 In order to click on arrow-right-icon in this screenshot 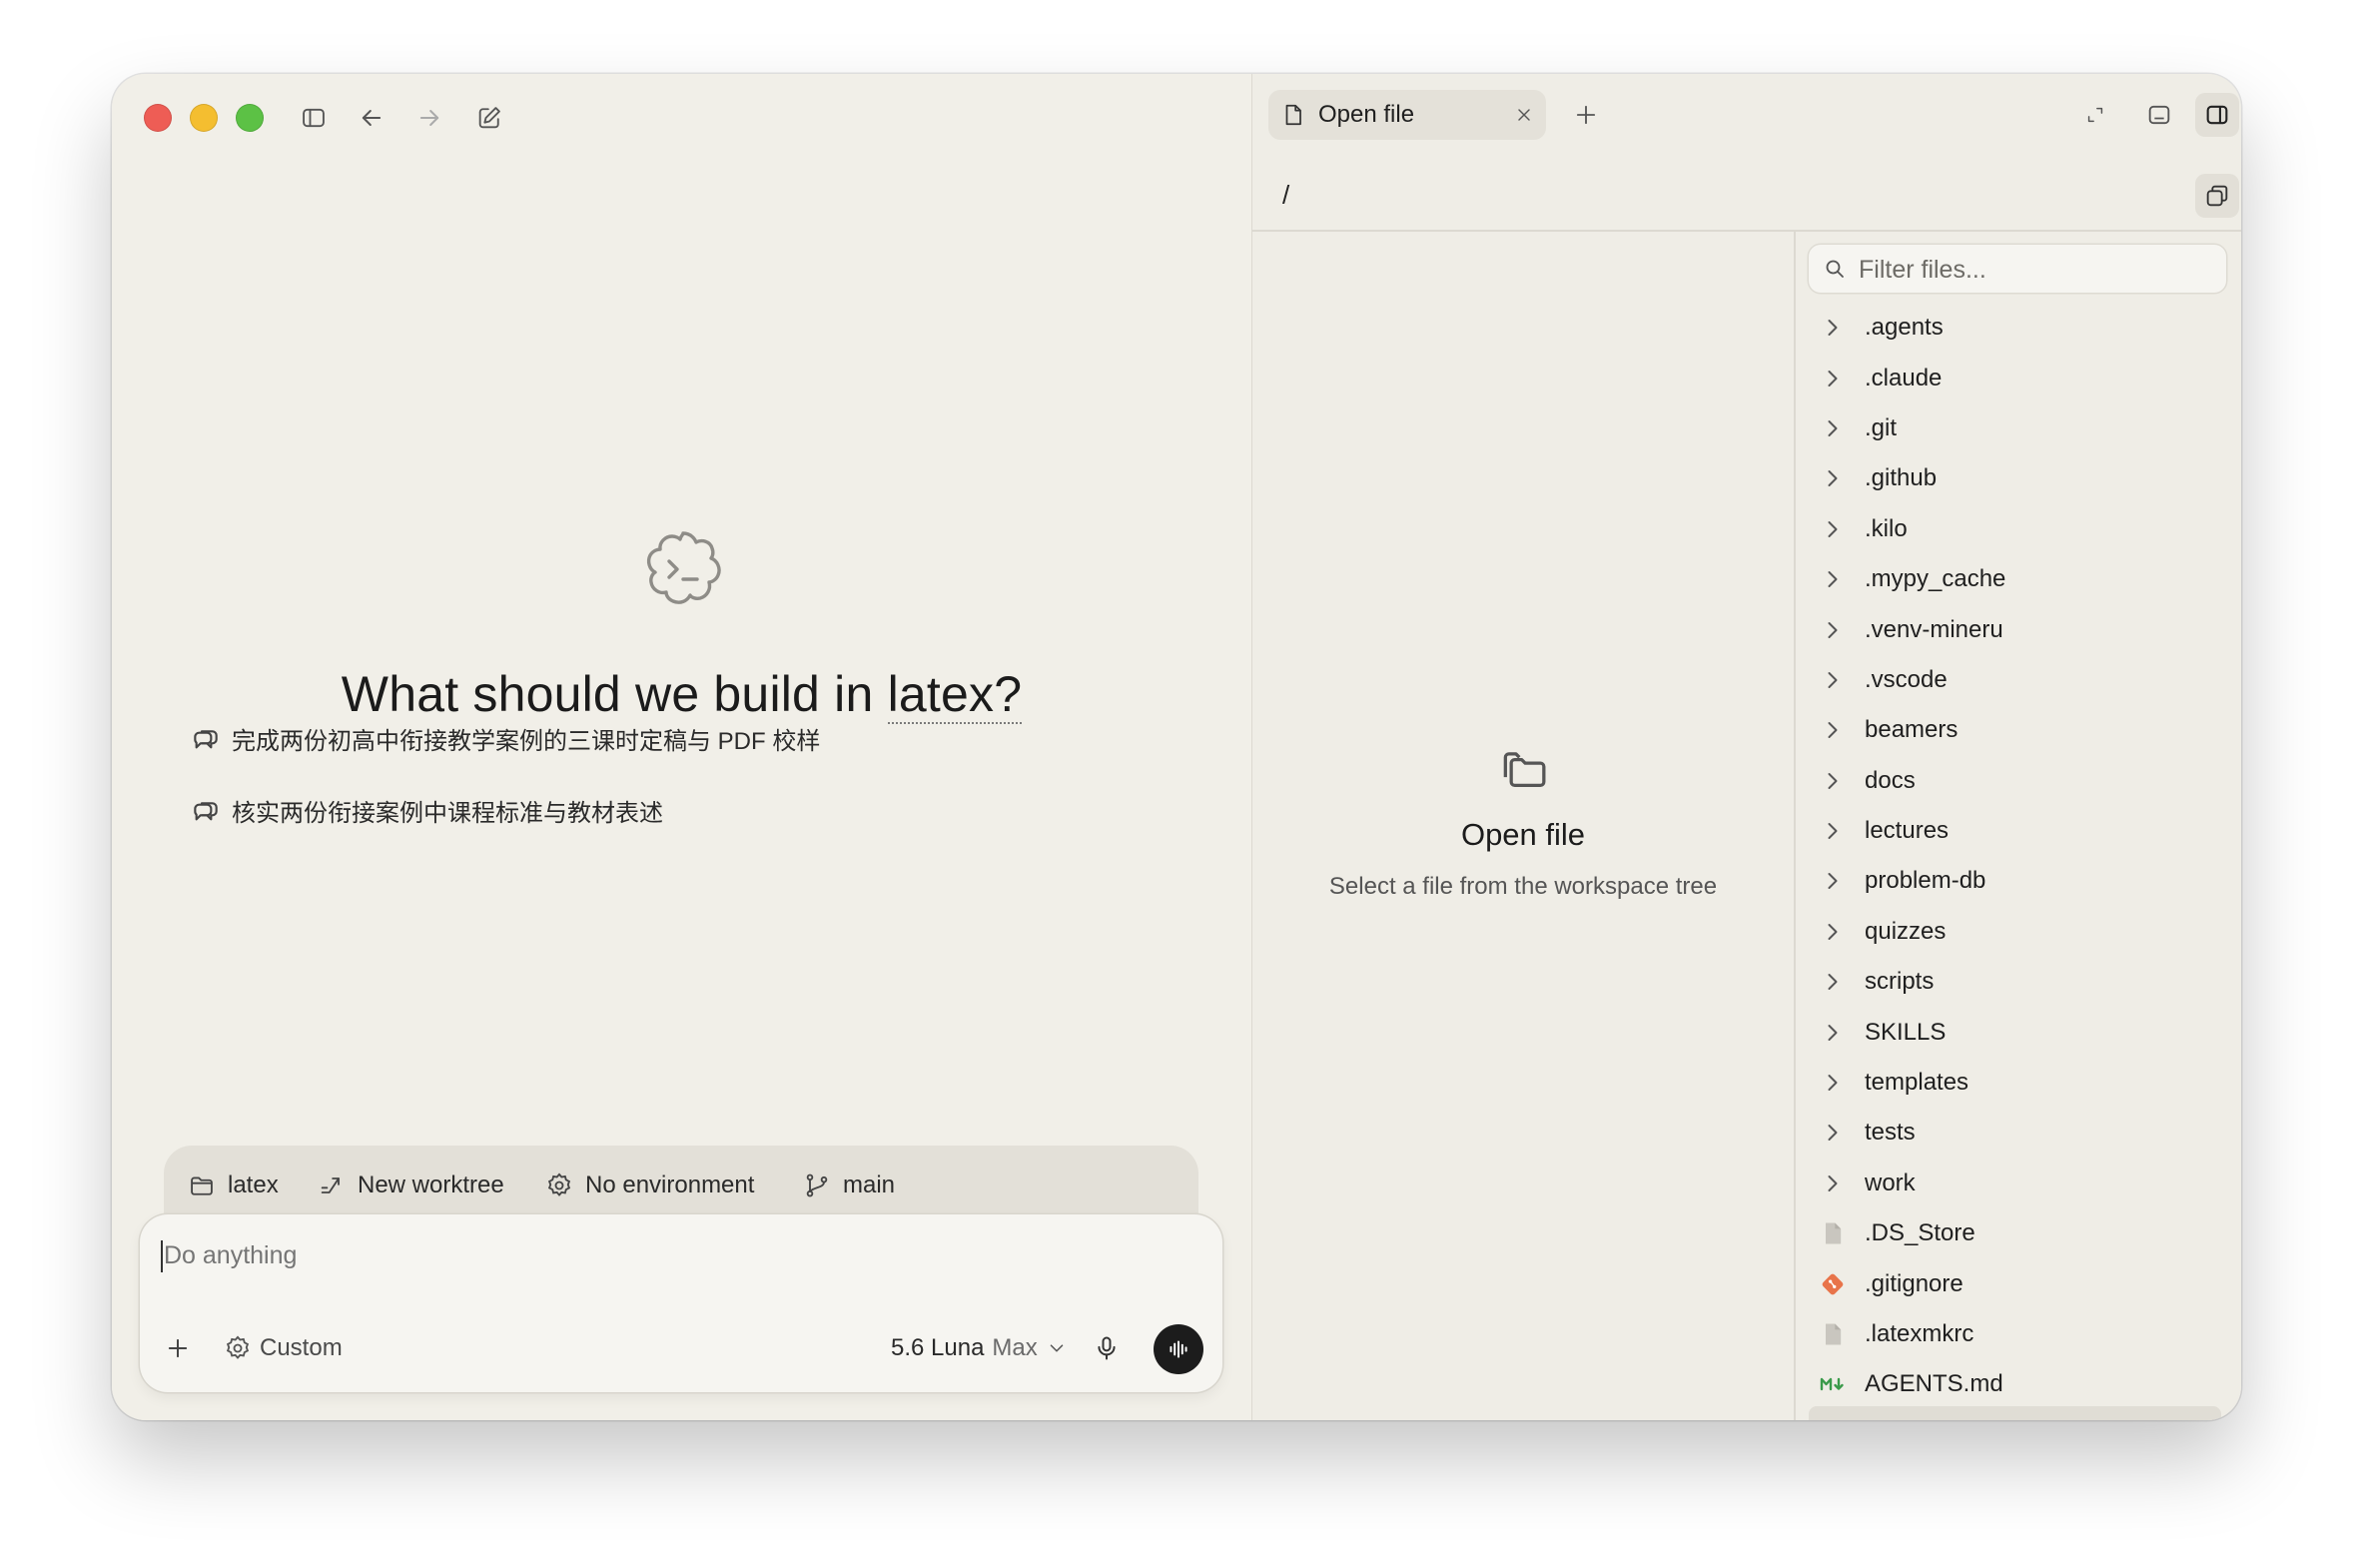, I will do `click(429, 118)`.